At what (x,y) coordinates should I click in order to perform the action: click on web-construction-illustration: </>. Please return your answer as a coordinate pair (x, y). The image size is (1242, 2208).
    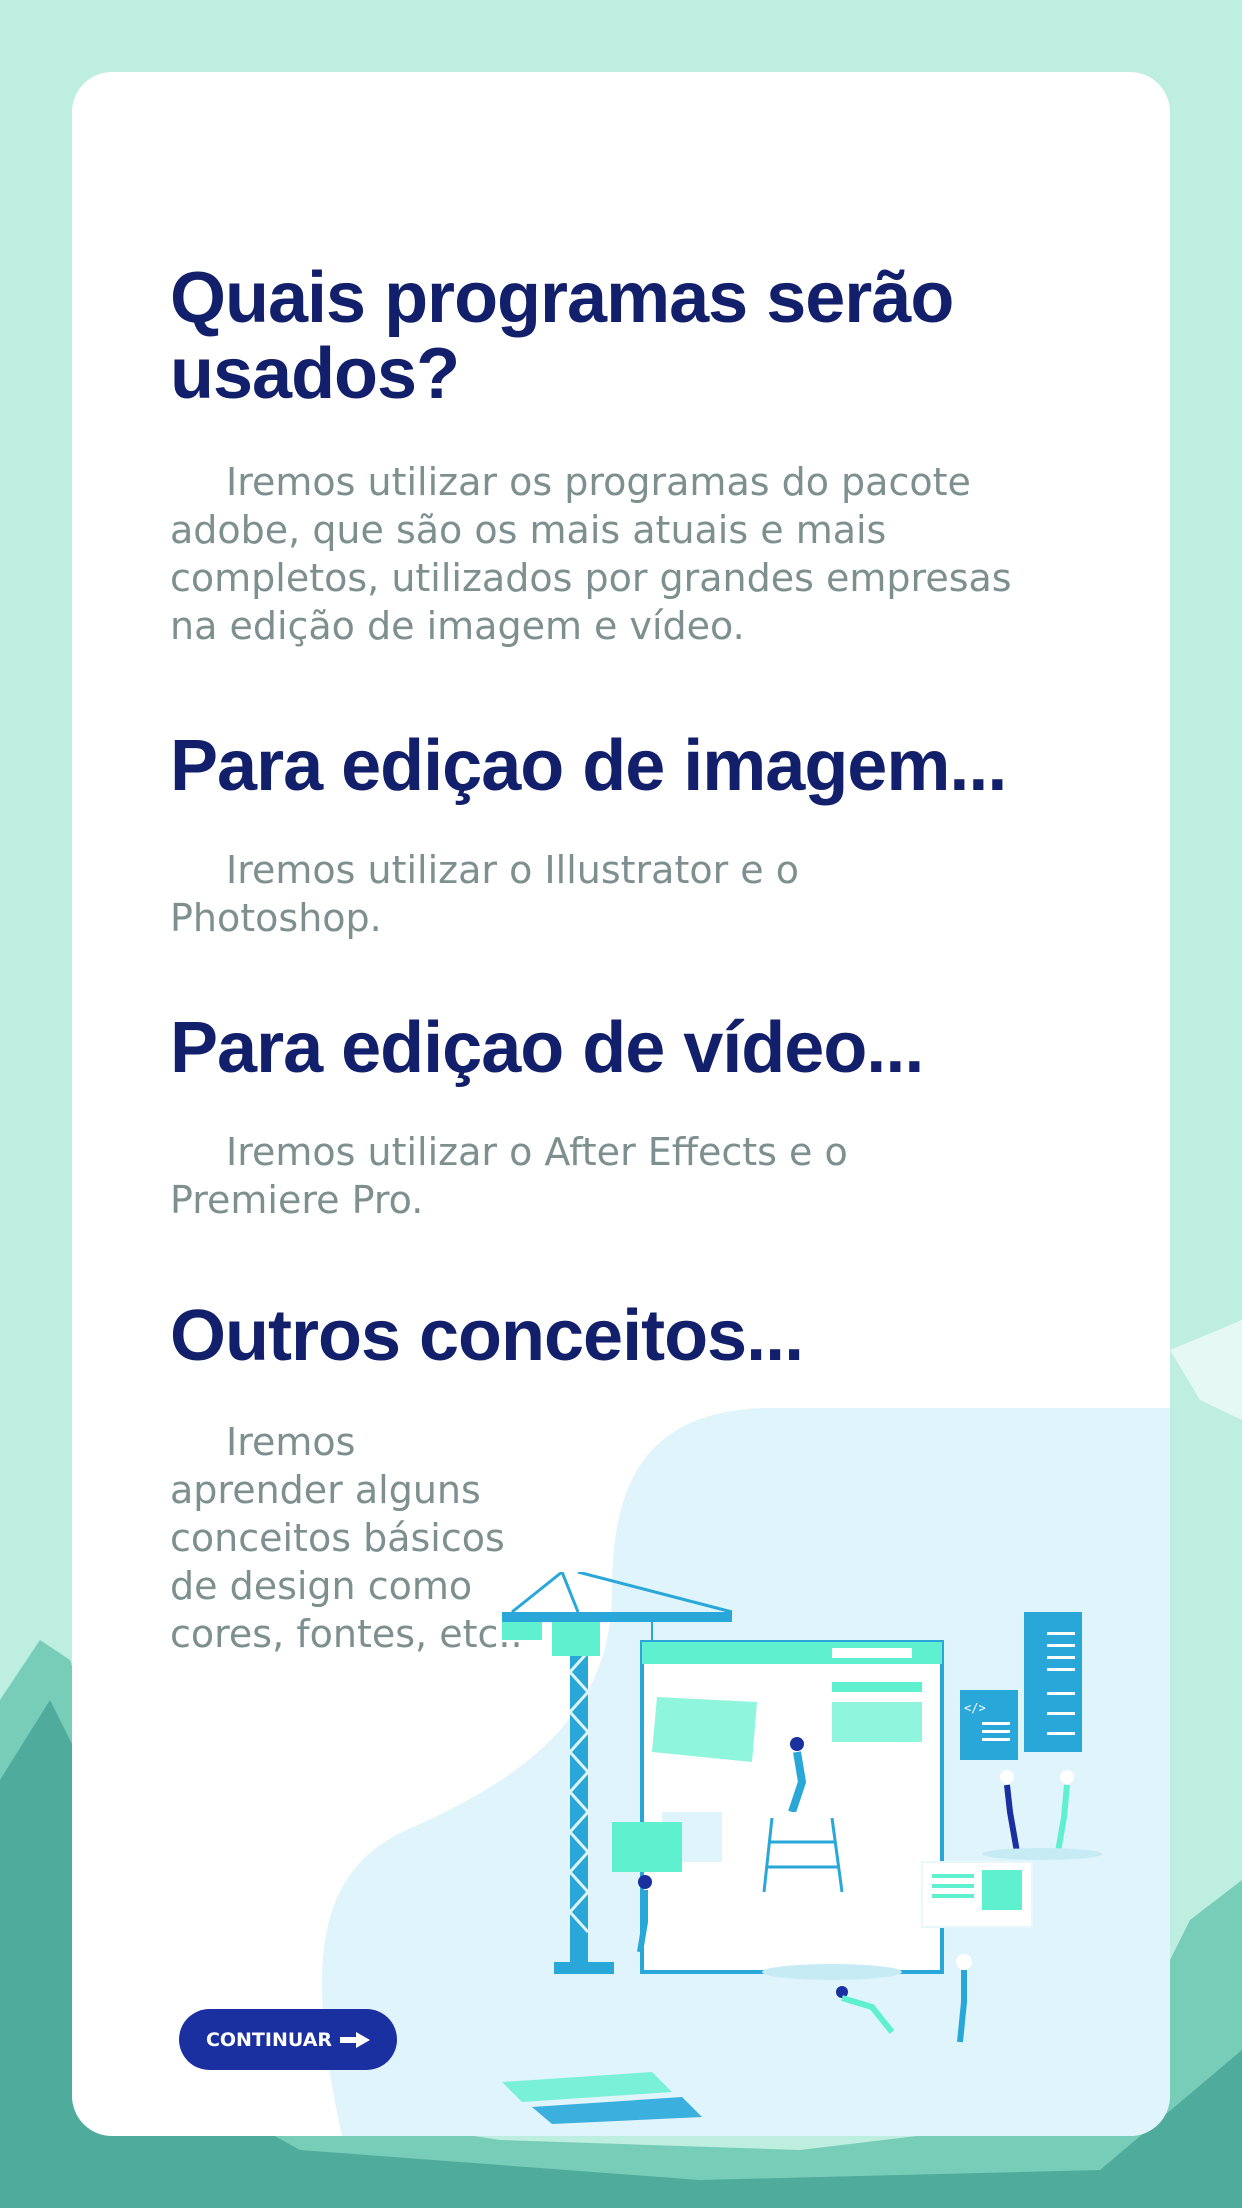
    Looking at the image, I should click on (802, 1848).